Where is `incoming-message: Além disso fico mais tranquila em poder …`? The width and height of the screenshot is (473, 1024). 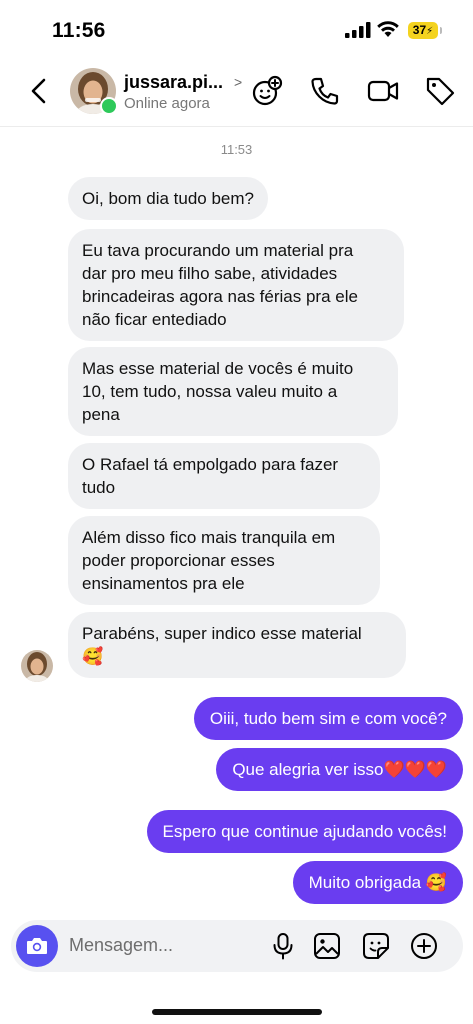
incoming-message: Além disso fico mais tranquila em poder … is located at coordinates (224, 560).